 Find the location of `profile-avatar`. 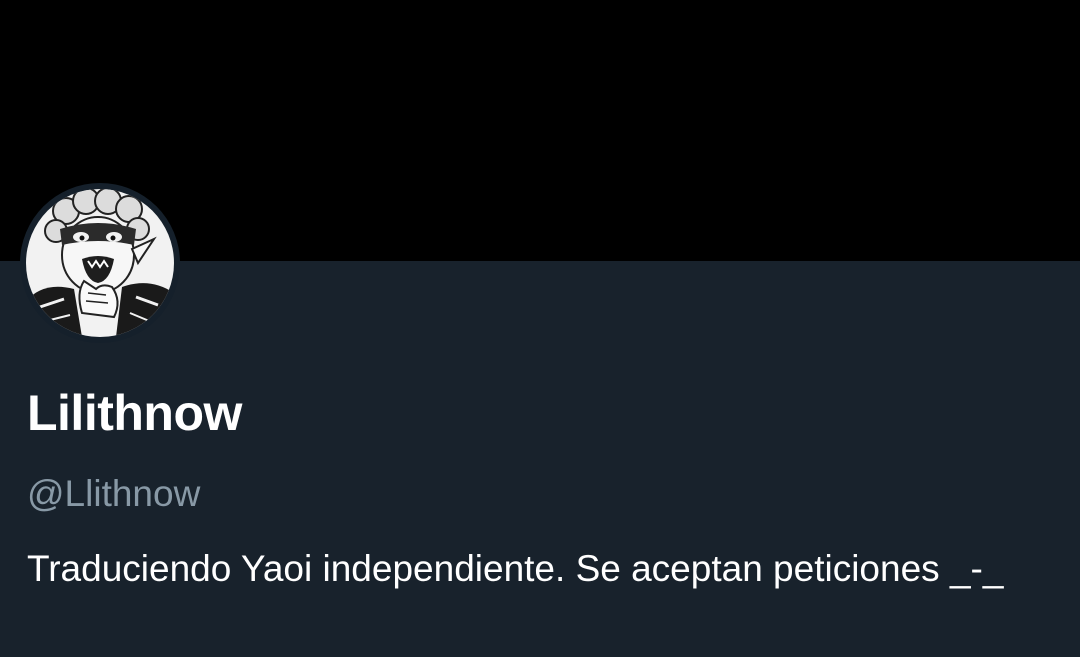

profile-avatar is located at coordinates (100, 263).